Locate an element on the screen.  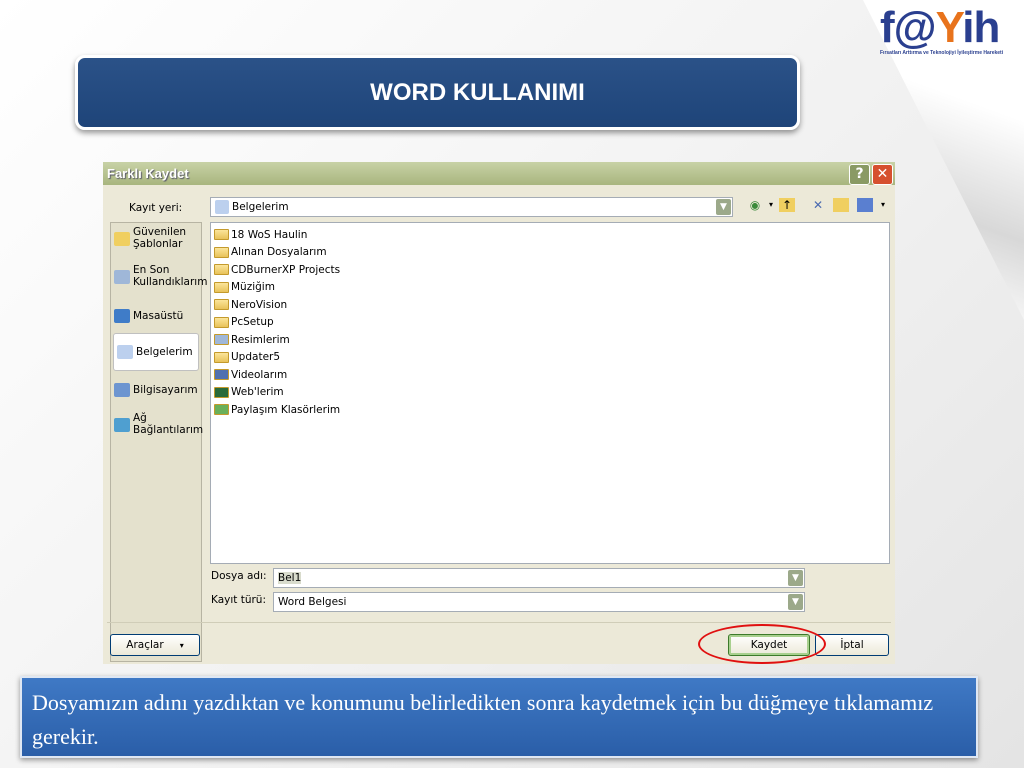
place-recent: En Son Kullandıklarım is located at coordinates (159, 280).